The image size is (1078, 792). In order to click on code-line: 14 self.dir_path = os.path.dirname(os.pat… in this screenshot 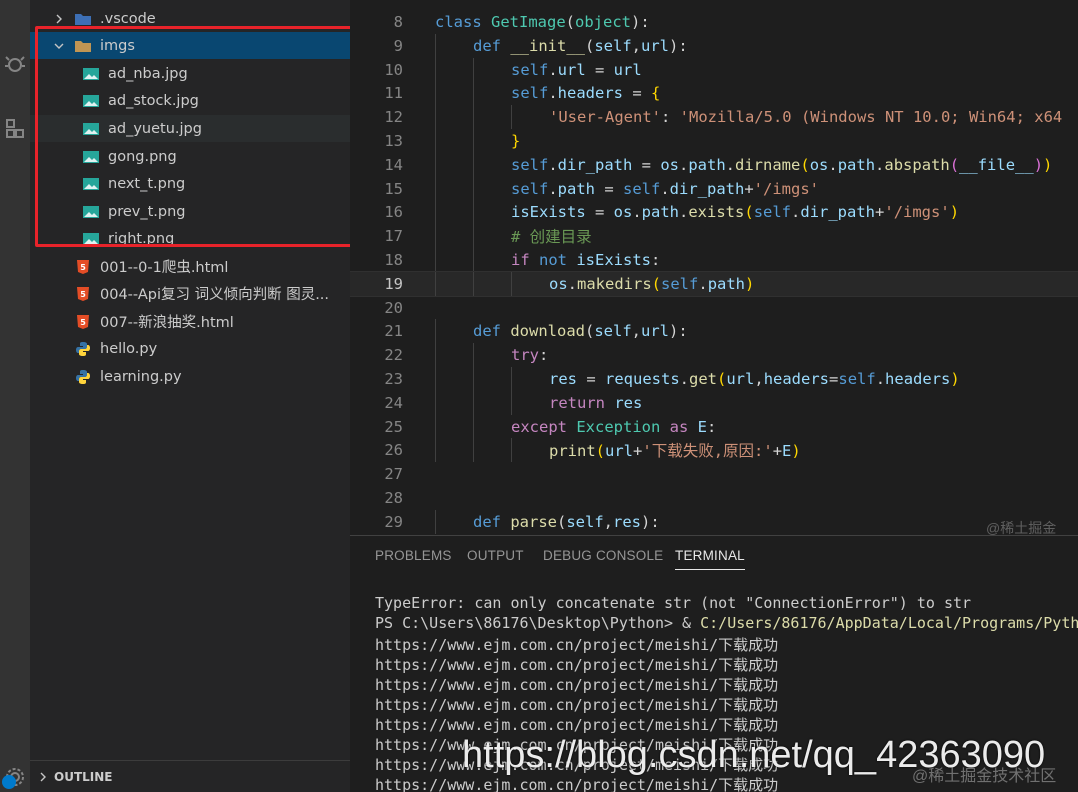, I will do `click(714, 164)`.